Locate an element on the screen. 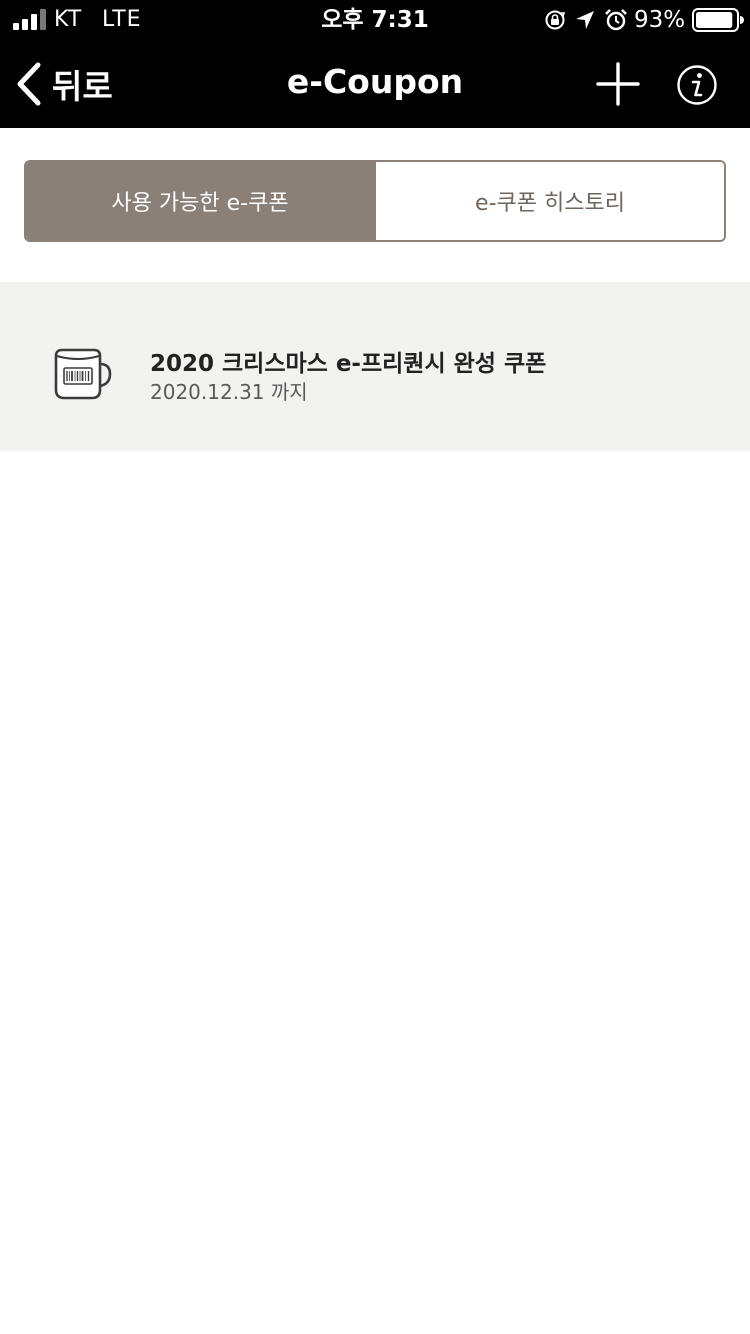 This screenshot has height=1334, width=750. plus-icon is located at coordinates (618, 84).